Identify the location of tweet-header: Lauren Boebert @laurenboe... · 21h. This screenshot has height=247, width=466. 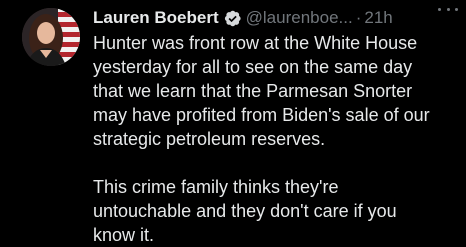
(277, 18).